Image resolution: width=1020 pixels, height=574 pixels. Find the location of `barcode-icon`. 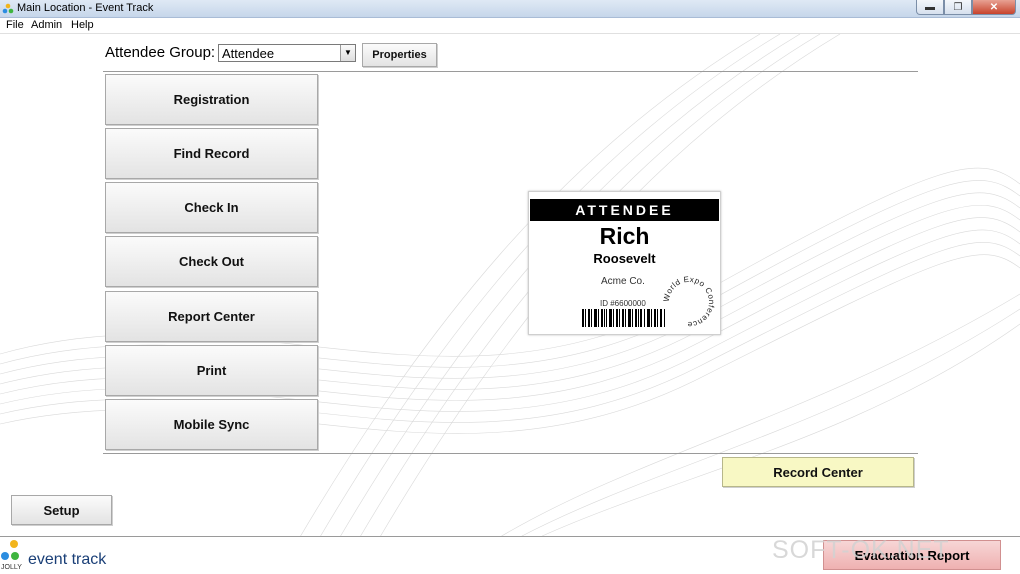

barcode-icon is located at coordinates (623, 318).